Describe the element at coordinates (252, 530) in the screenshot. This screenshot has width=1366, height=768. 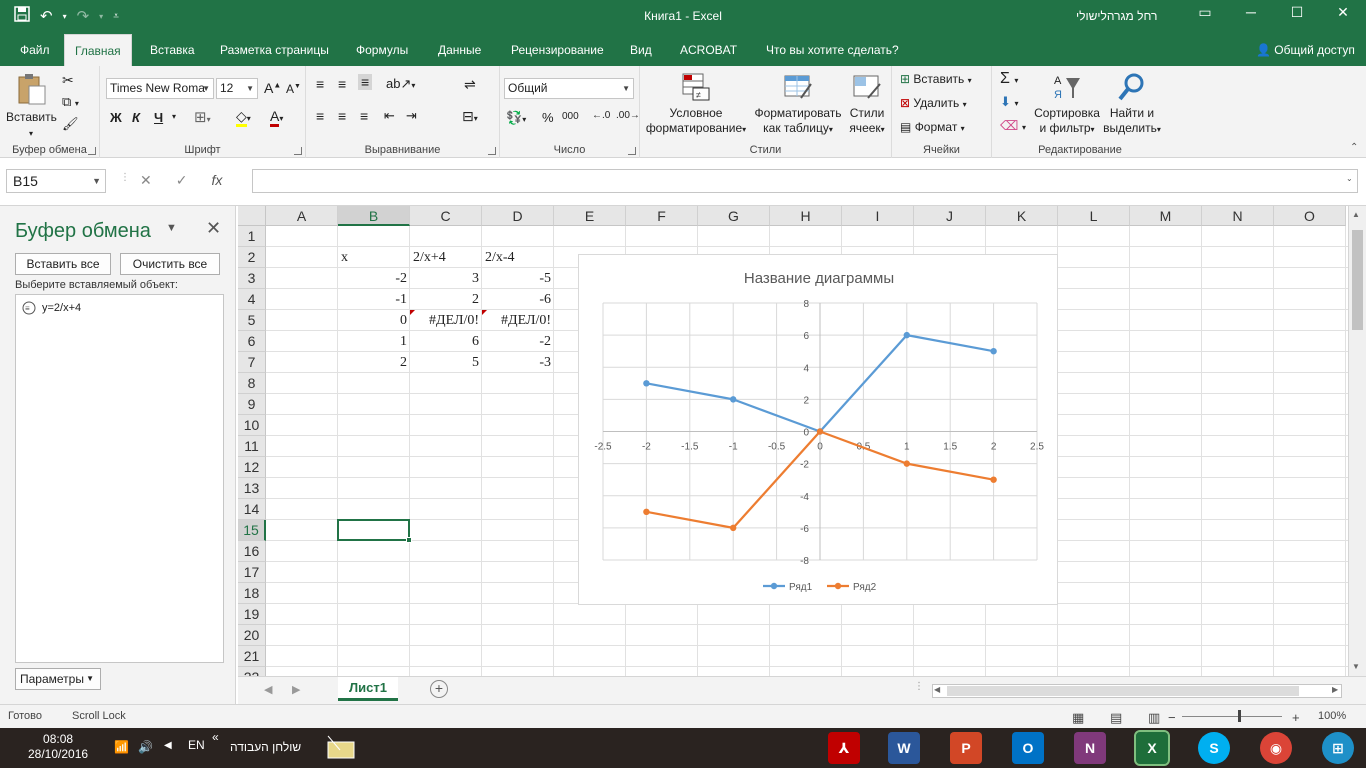
I see `row-header-15: 15` at that location.